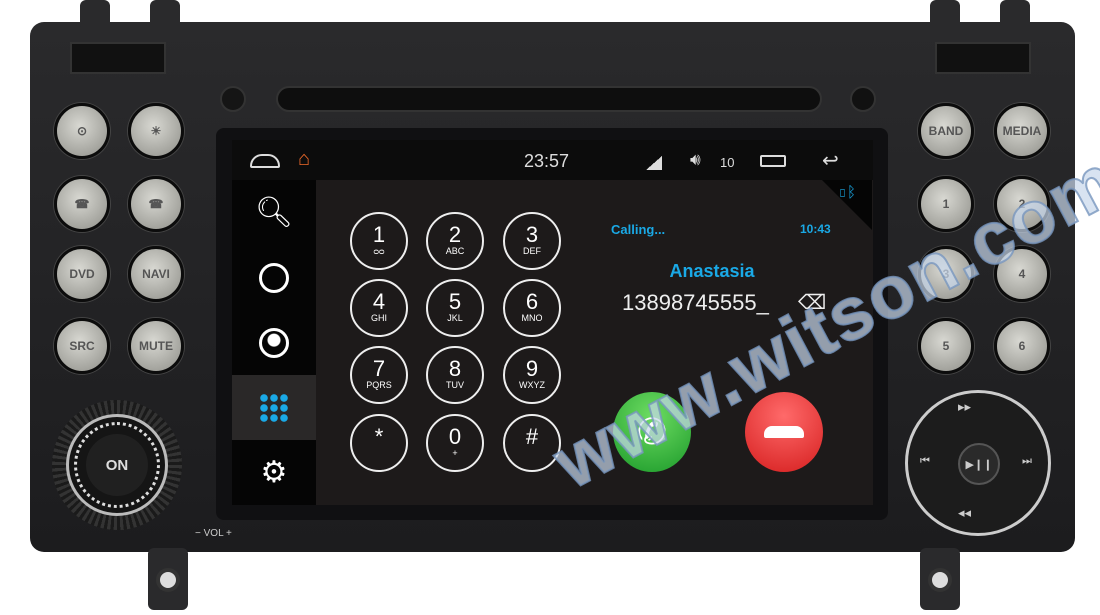 This screenshot has height=615, width=1100. I want to click on key-2: 2 ABC, so click(455, 241).